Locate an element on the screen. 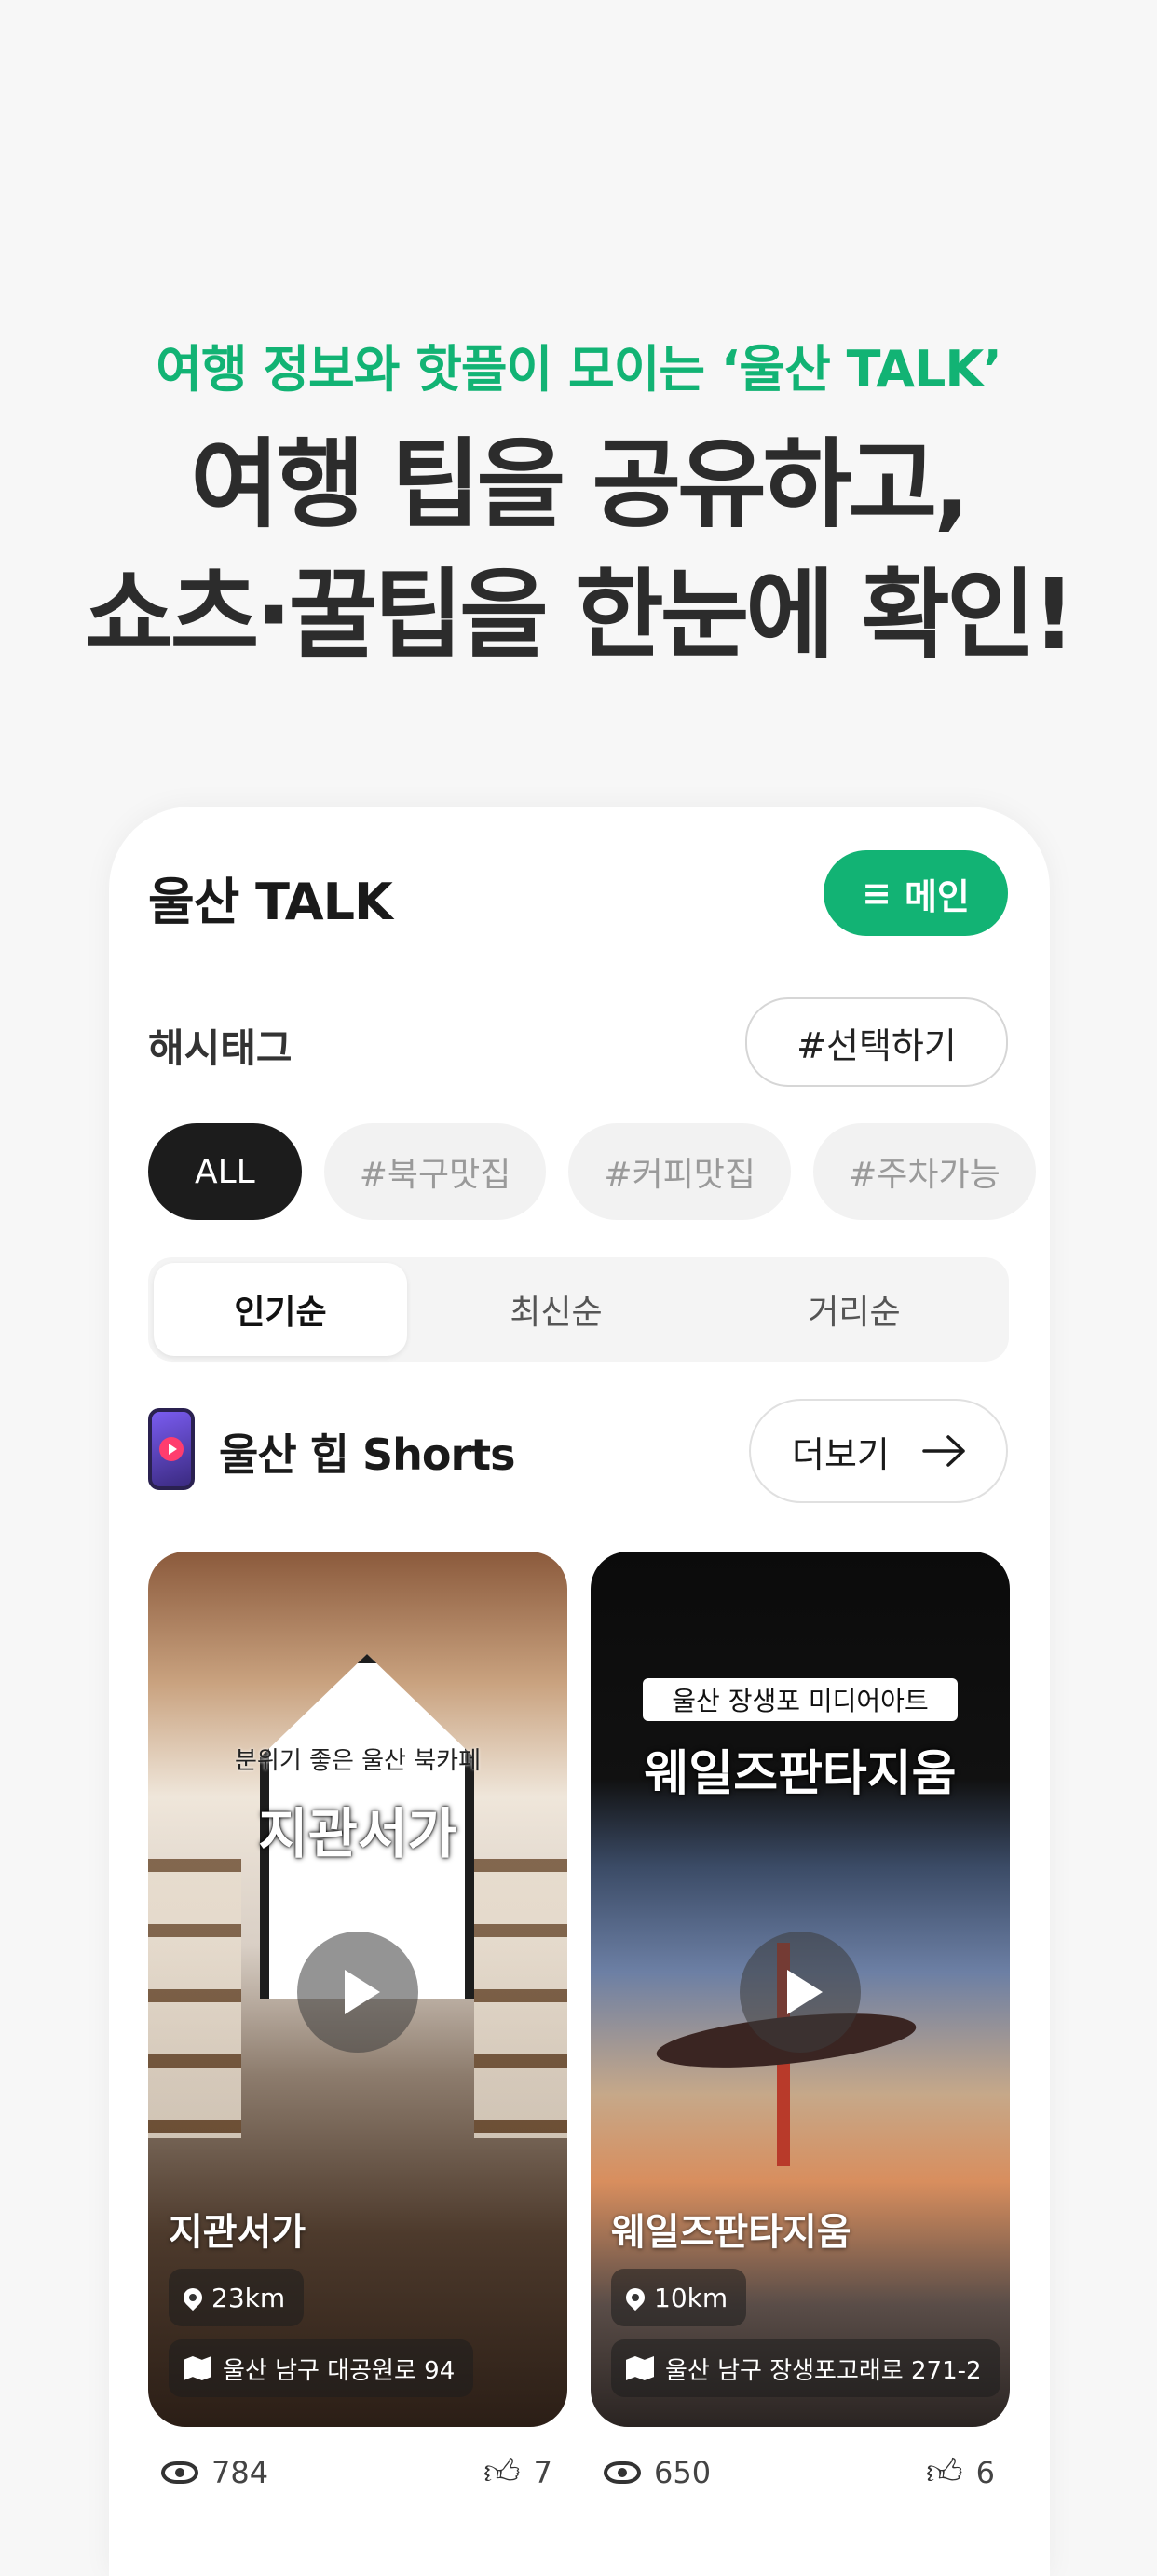 The image size is (1157, 2576). hashtag-section-label: 해시태그 is located at coordinates (220, 1048).